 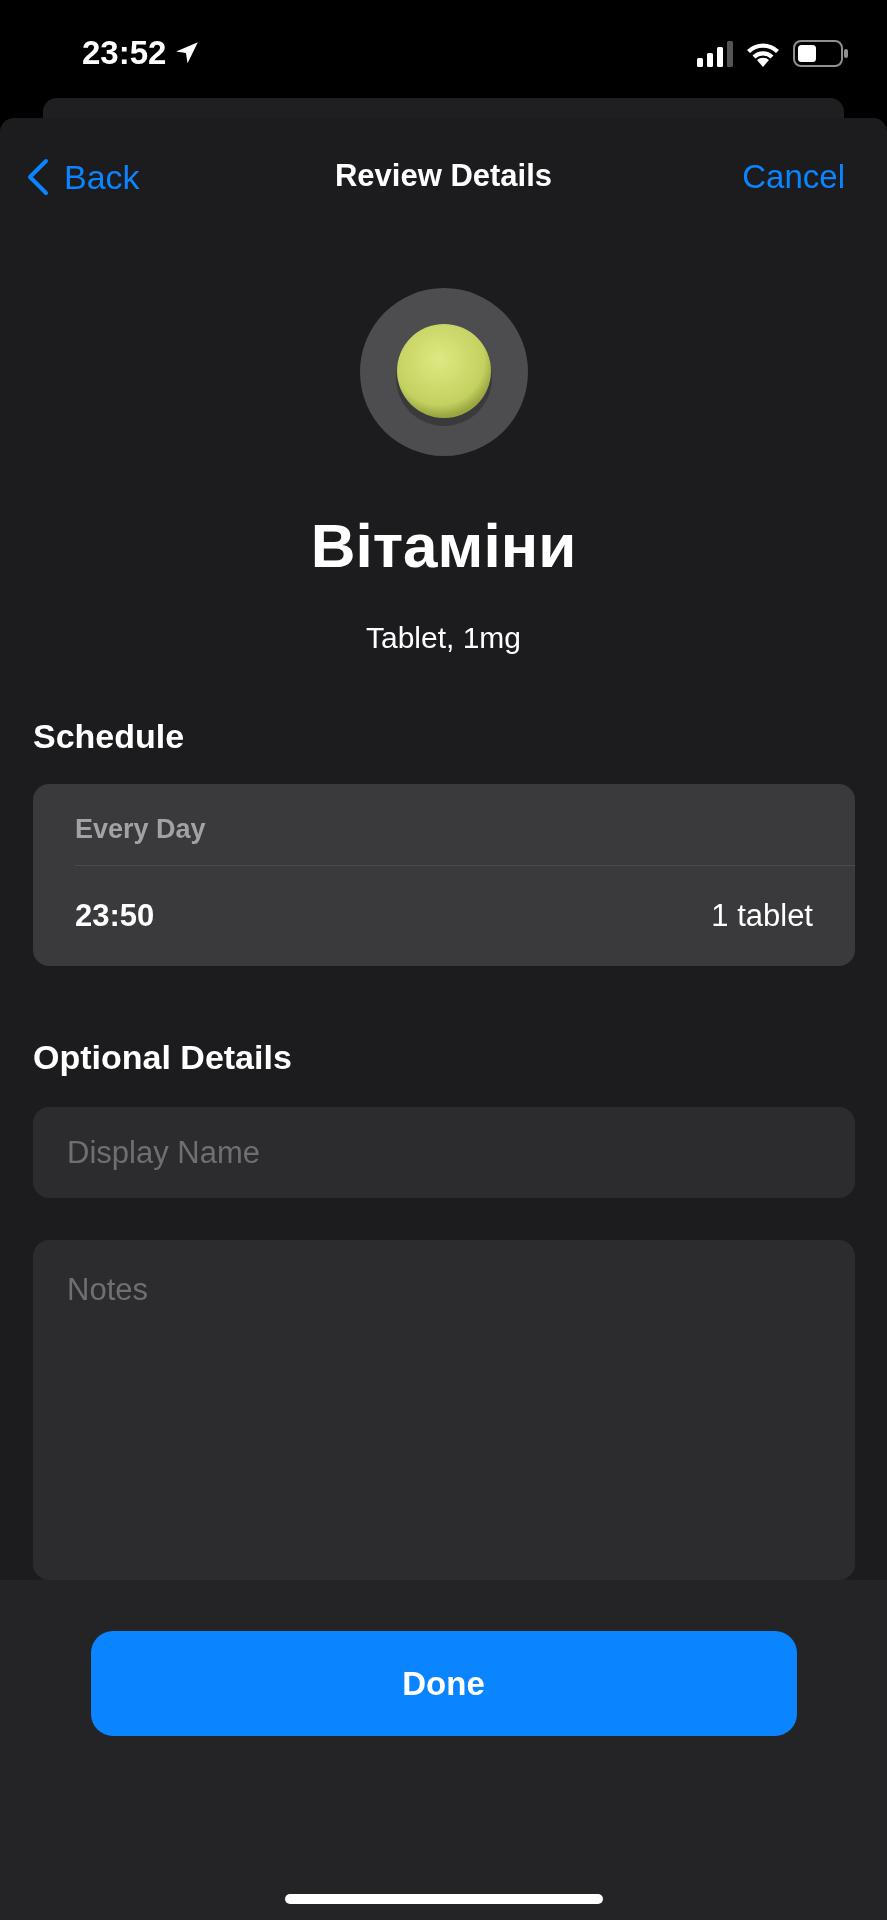 I want to click on display-name-field: Display Name, so click(x=444, y=1152).